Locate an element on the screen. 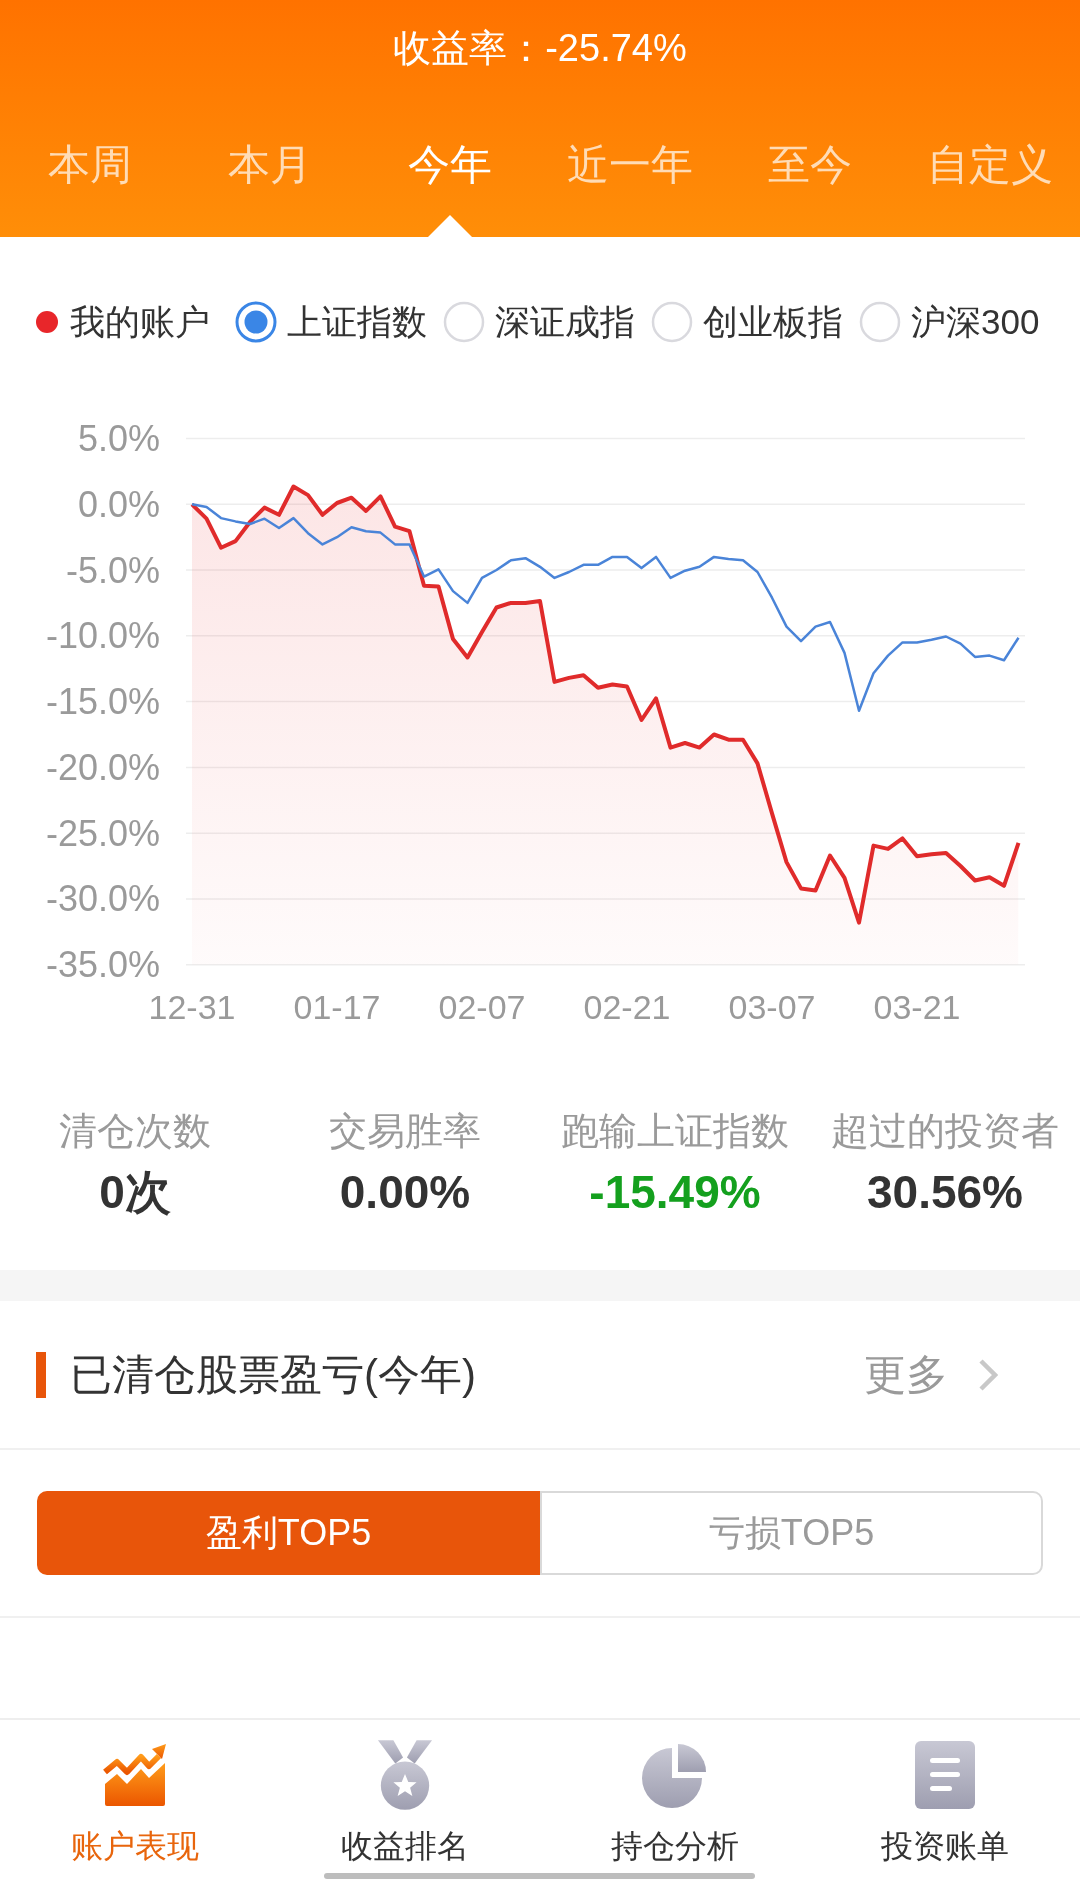  y-axis-label: -35.0% is located at coordinates (102, 965).